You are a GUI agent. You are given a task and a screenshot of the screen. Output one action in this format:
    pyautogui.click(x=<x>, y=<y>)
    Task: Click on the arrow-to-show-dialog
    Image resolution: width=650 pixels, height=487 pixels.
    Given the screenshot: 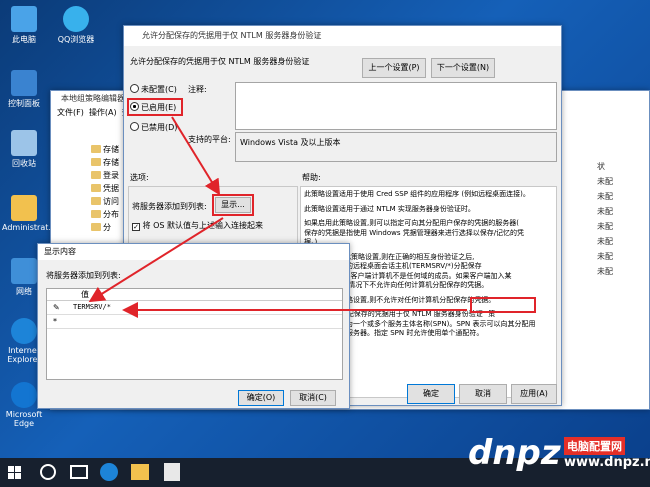 What is the action you would take?
    pyautogui.click(x=156, y=260)
    